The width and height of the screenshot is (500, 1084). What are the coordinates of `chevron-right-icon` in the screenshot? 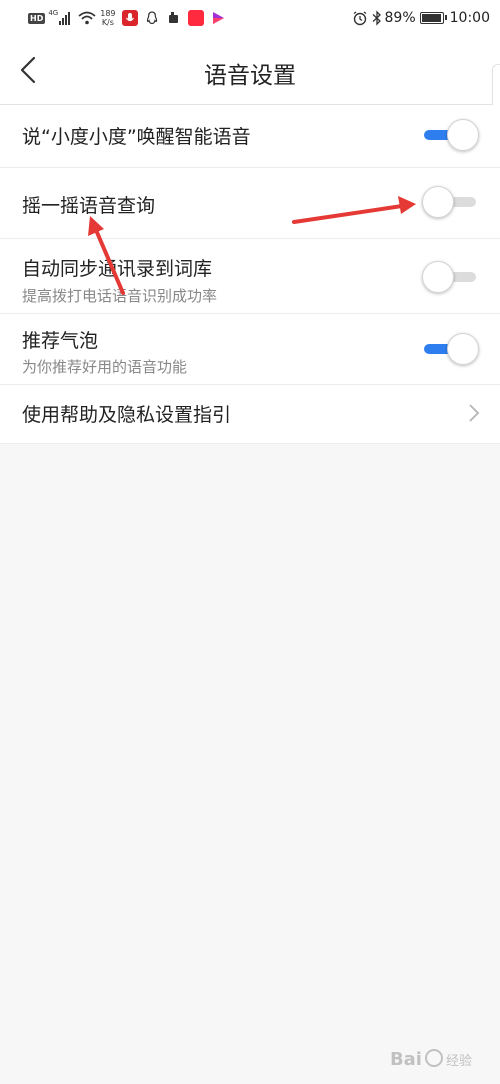 It's located at (474, 413).